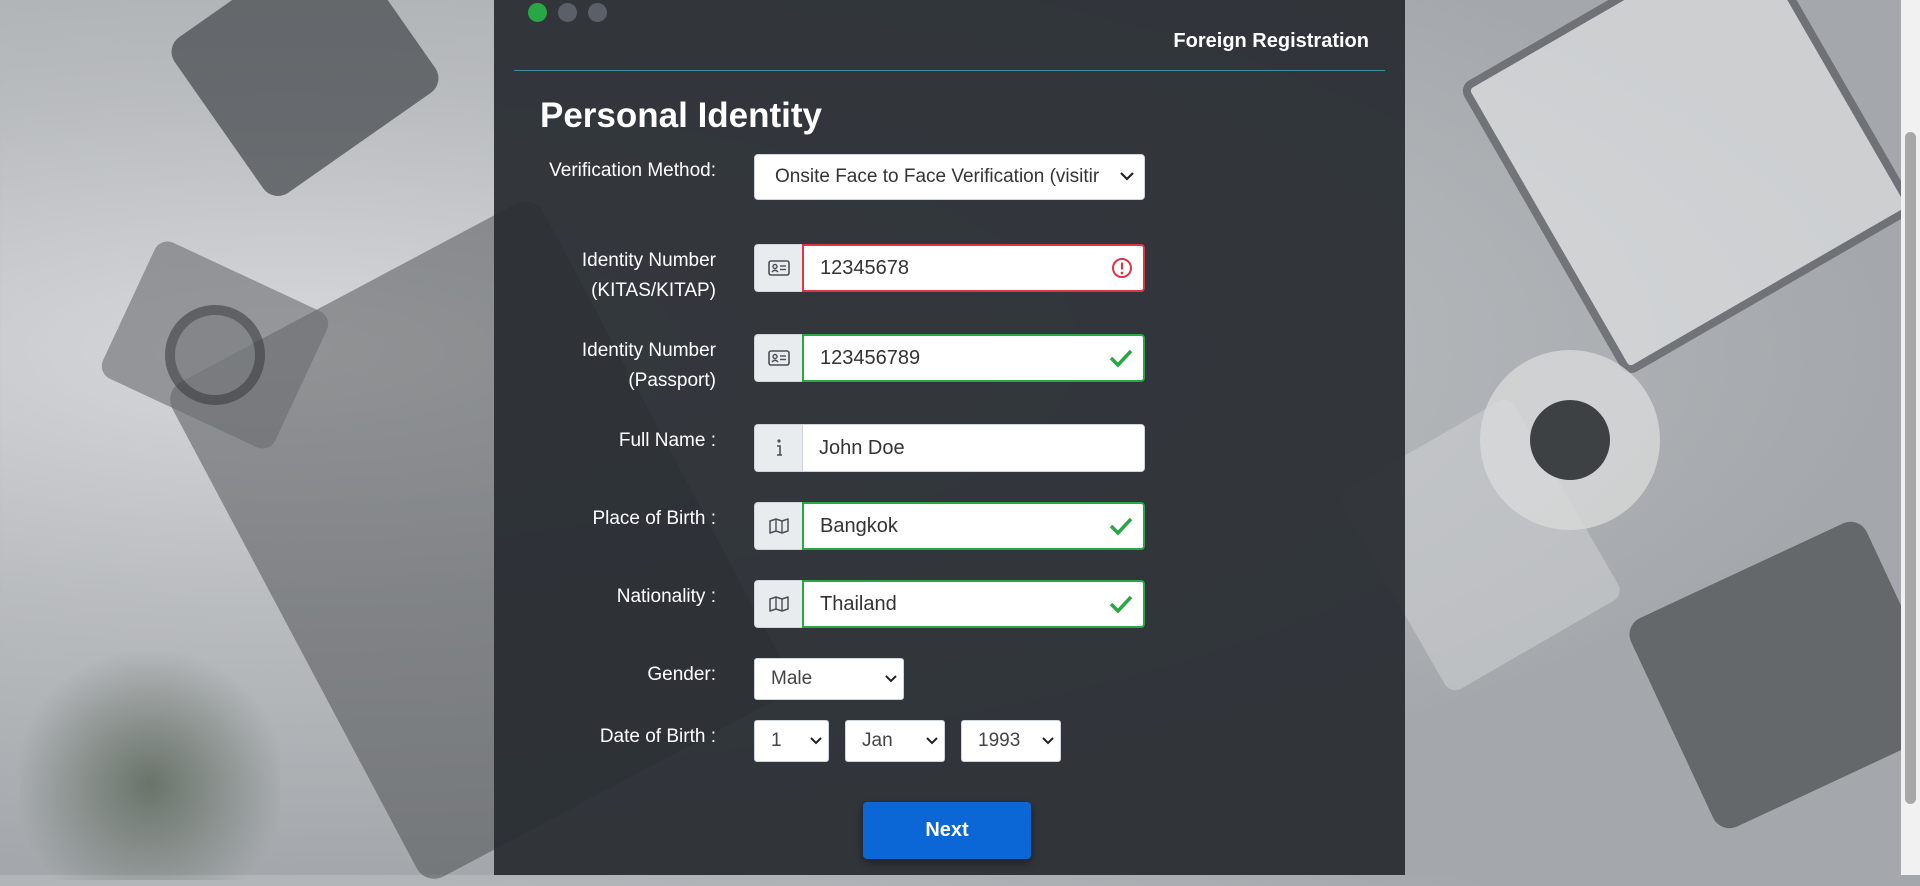  Describe the element at coordinates (681, 115) in the screenshot. I see `section-title: Personal Identity` at that location.